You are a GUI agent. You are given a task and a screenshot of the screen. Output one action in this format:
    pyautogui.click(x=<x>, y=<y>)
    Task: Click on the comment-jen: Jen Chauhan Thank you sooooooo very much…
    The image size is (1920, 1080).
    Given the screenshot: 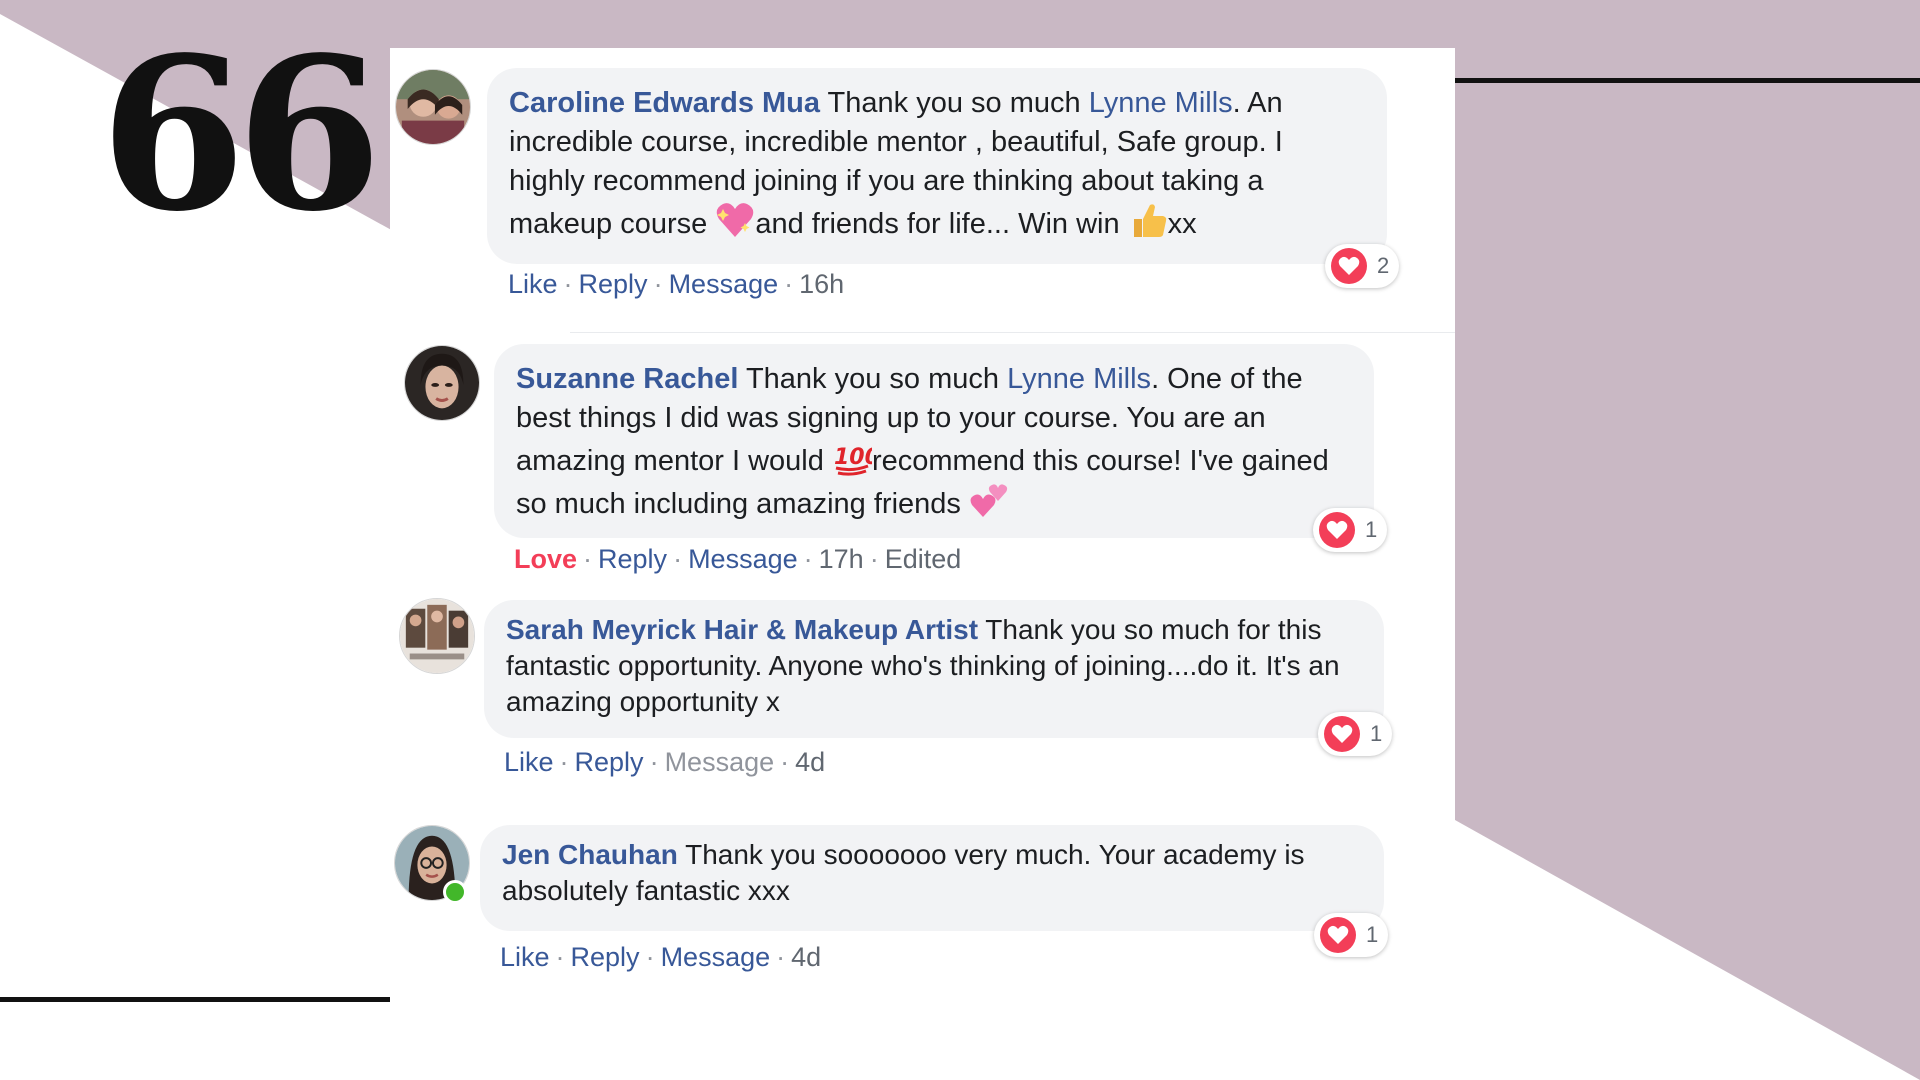 What is the action you would take?
    pyautogui.click(x=922, y=915)
    